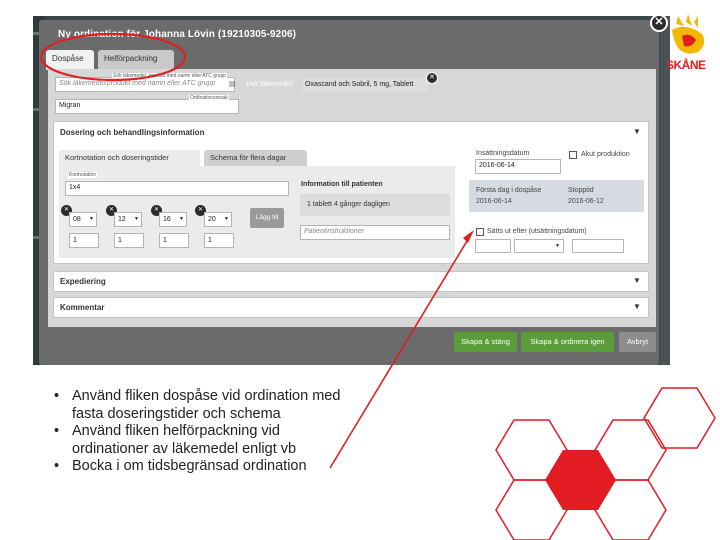 The width and height of the screenshot is (720, 540). Describe the element at coordinates (693, 45) in the screenshot. I see `region-skane-logo: SKÅNE` at that location.